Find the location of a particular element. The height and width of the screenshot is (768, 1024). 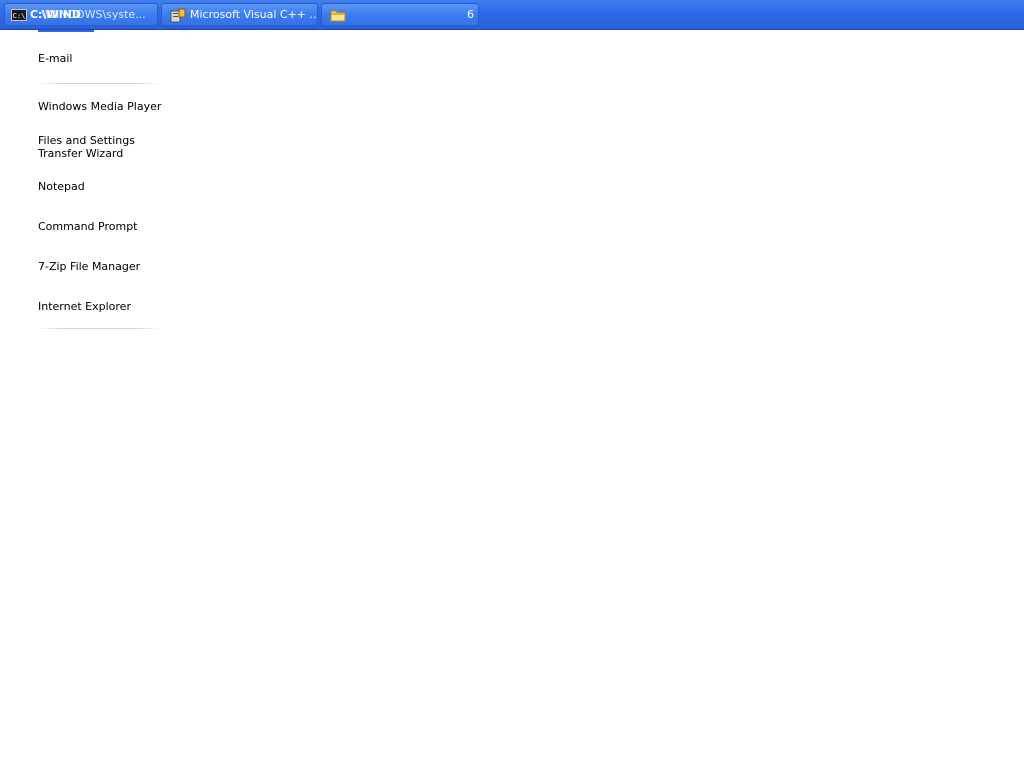

menu-item-notepad: Notepad is located at coordinates (108, 186).